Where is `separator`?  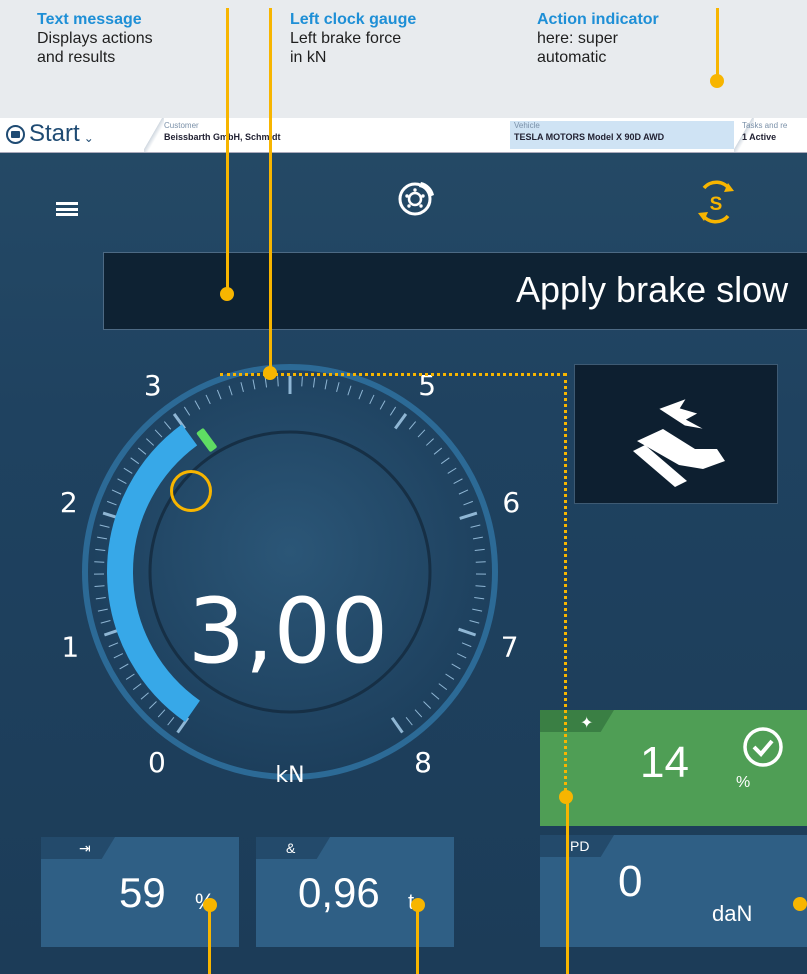
separator is located at coordinates (154, 135).